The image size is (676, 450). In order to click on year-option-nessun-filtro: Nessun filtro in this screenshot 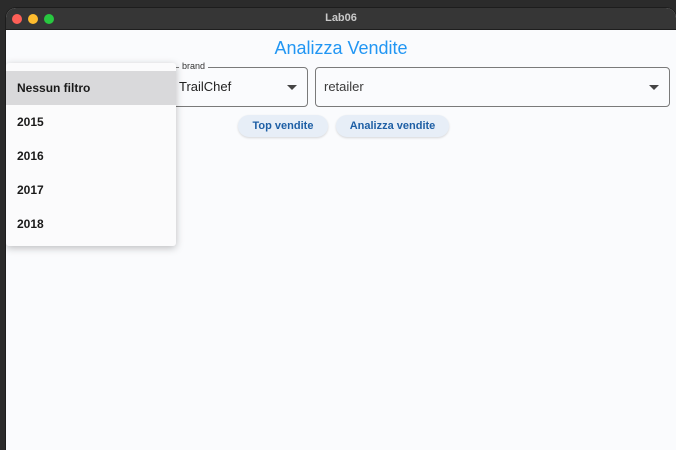, I will do `click(91, 88)`.